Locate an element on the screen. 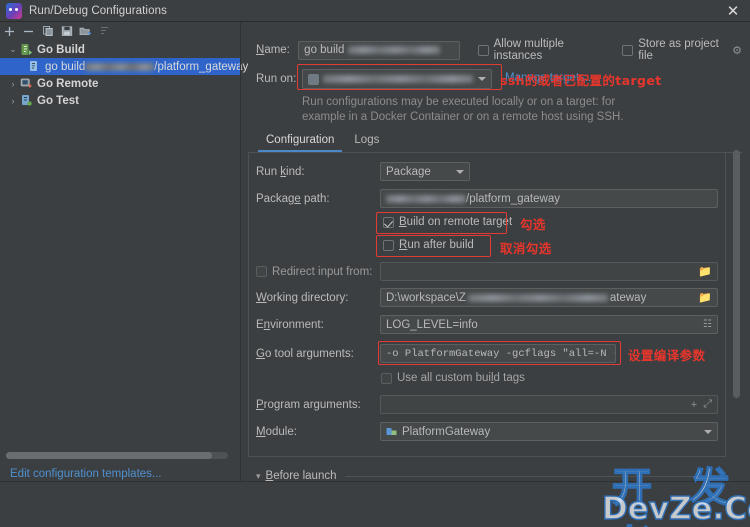 The width and height of the screenshot is (750, 527). tree-item-go-build-platform-gateway: go build xxxxxxxxxxxx /platform_gateway is located at coordinates (124, 66).